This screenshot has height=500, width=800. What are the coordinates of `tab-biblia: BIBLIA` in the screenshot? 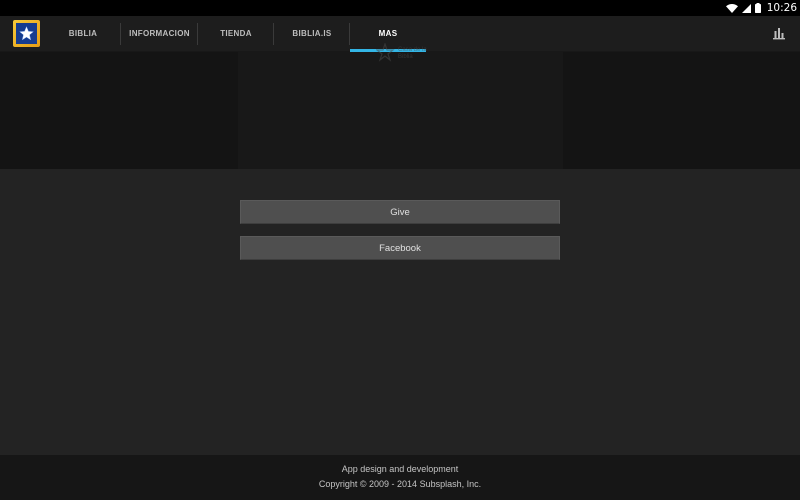 It's located at (83, 33).